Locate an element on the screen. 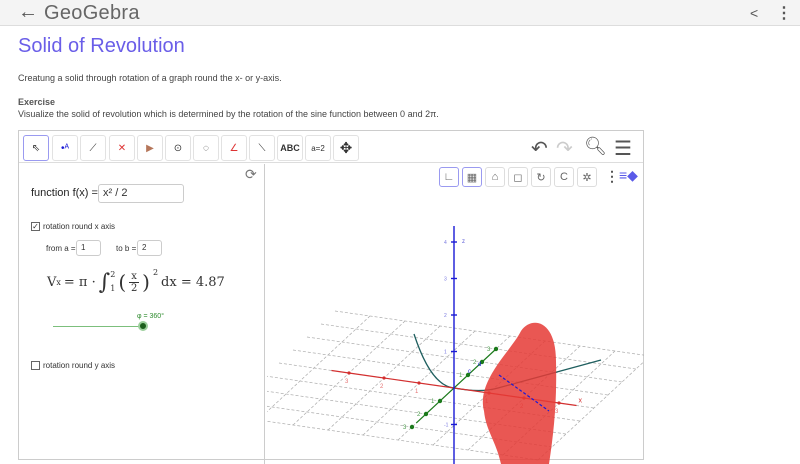 Image resolution: width=800 pixels, height=464 pixels. line-tool: ⟋ is located at coordinates (93, 148).